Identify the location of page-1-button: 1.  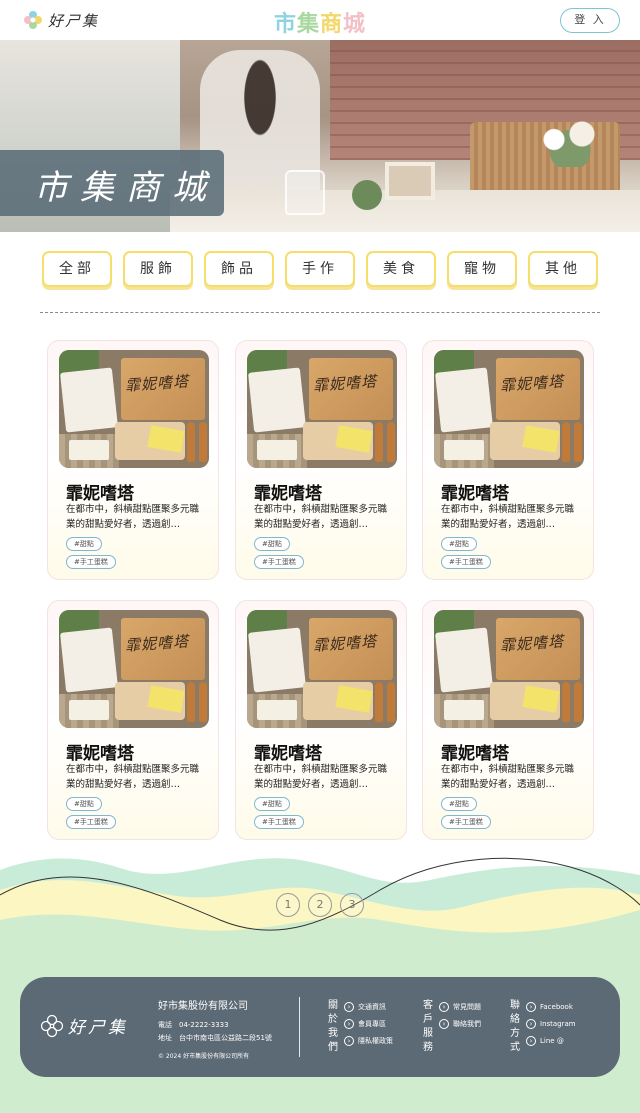
(288, 905).